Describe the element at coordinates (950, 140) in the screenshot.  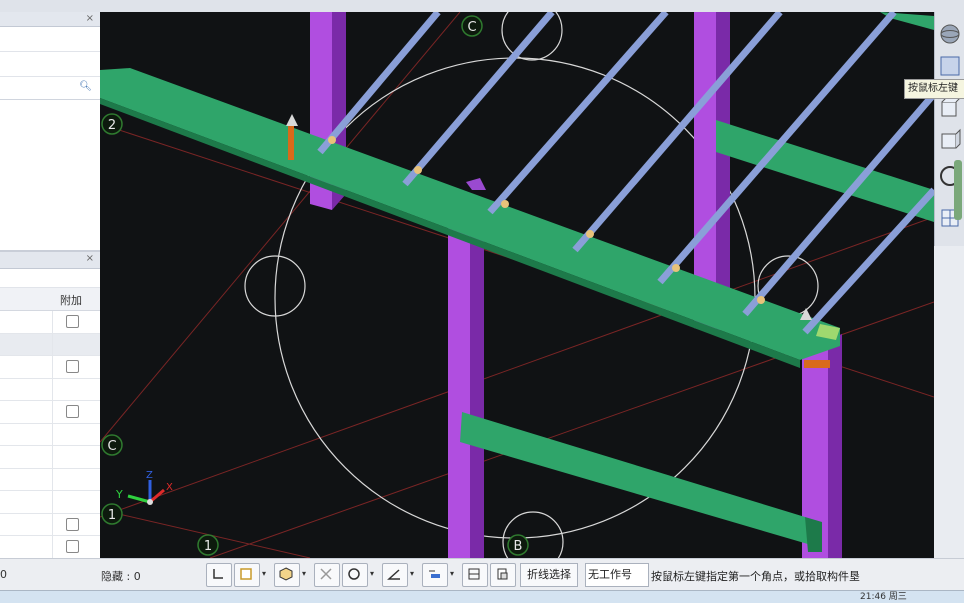
I see `rotate-box-icon` at that location.